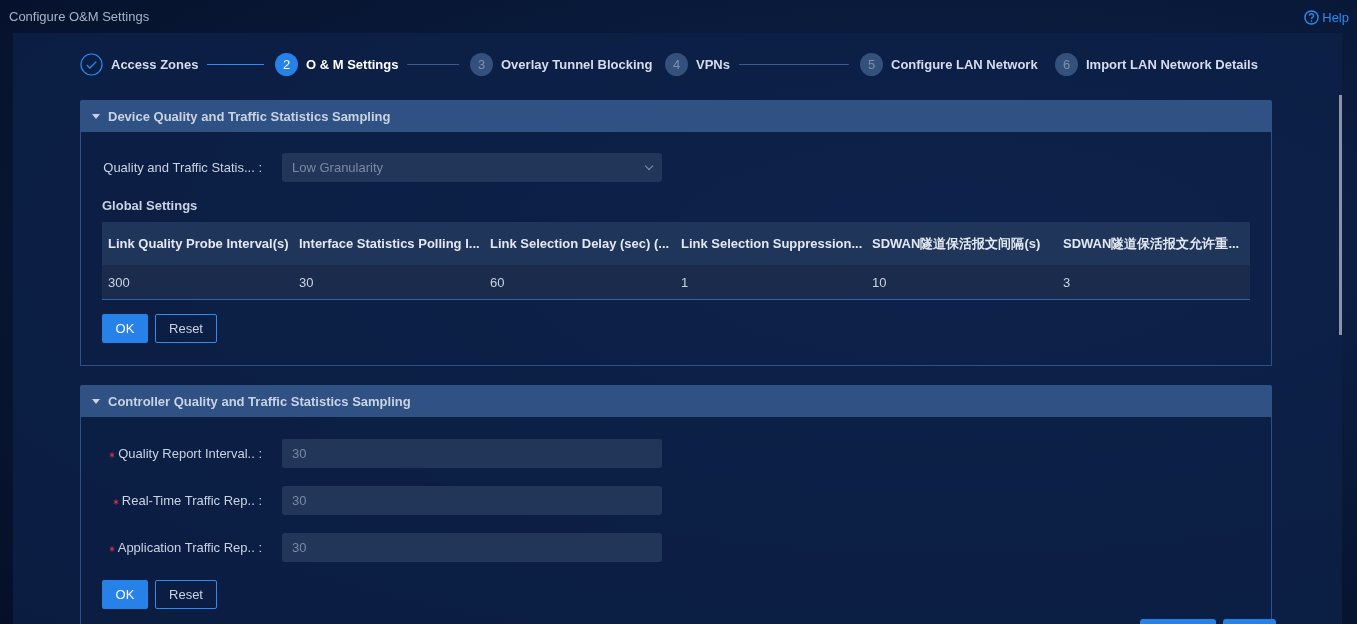  What do you see at coordinates (1326, 17) in the screenshot?
I see `help-link: Help` at bounding box center [1326, 17].